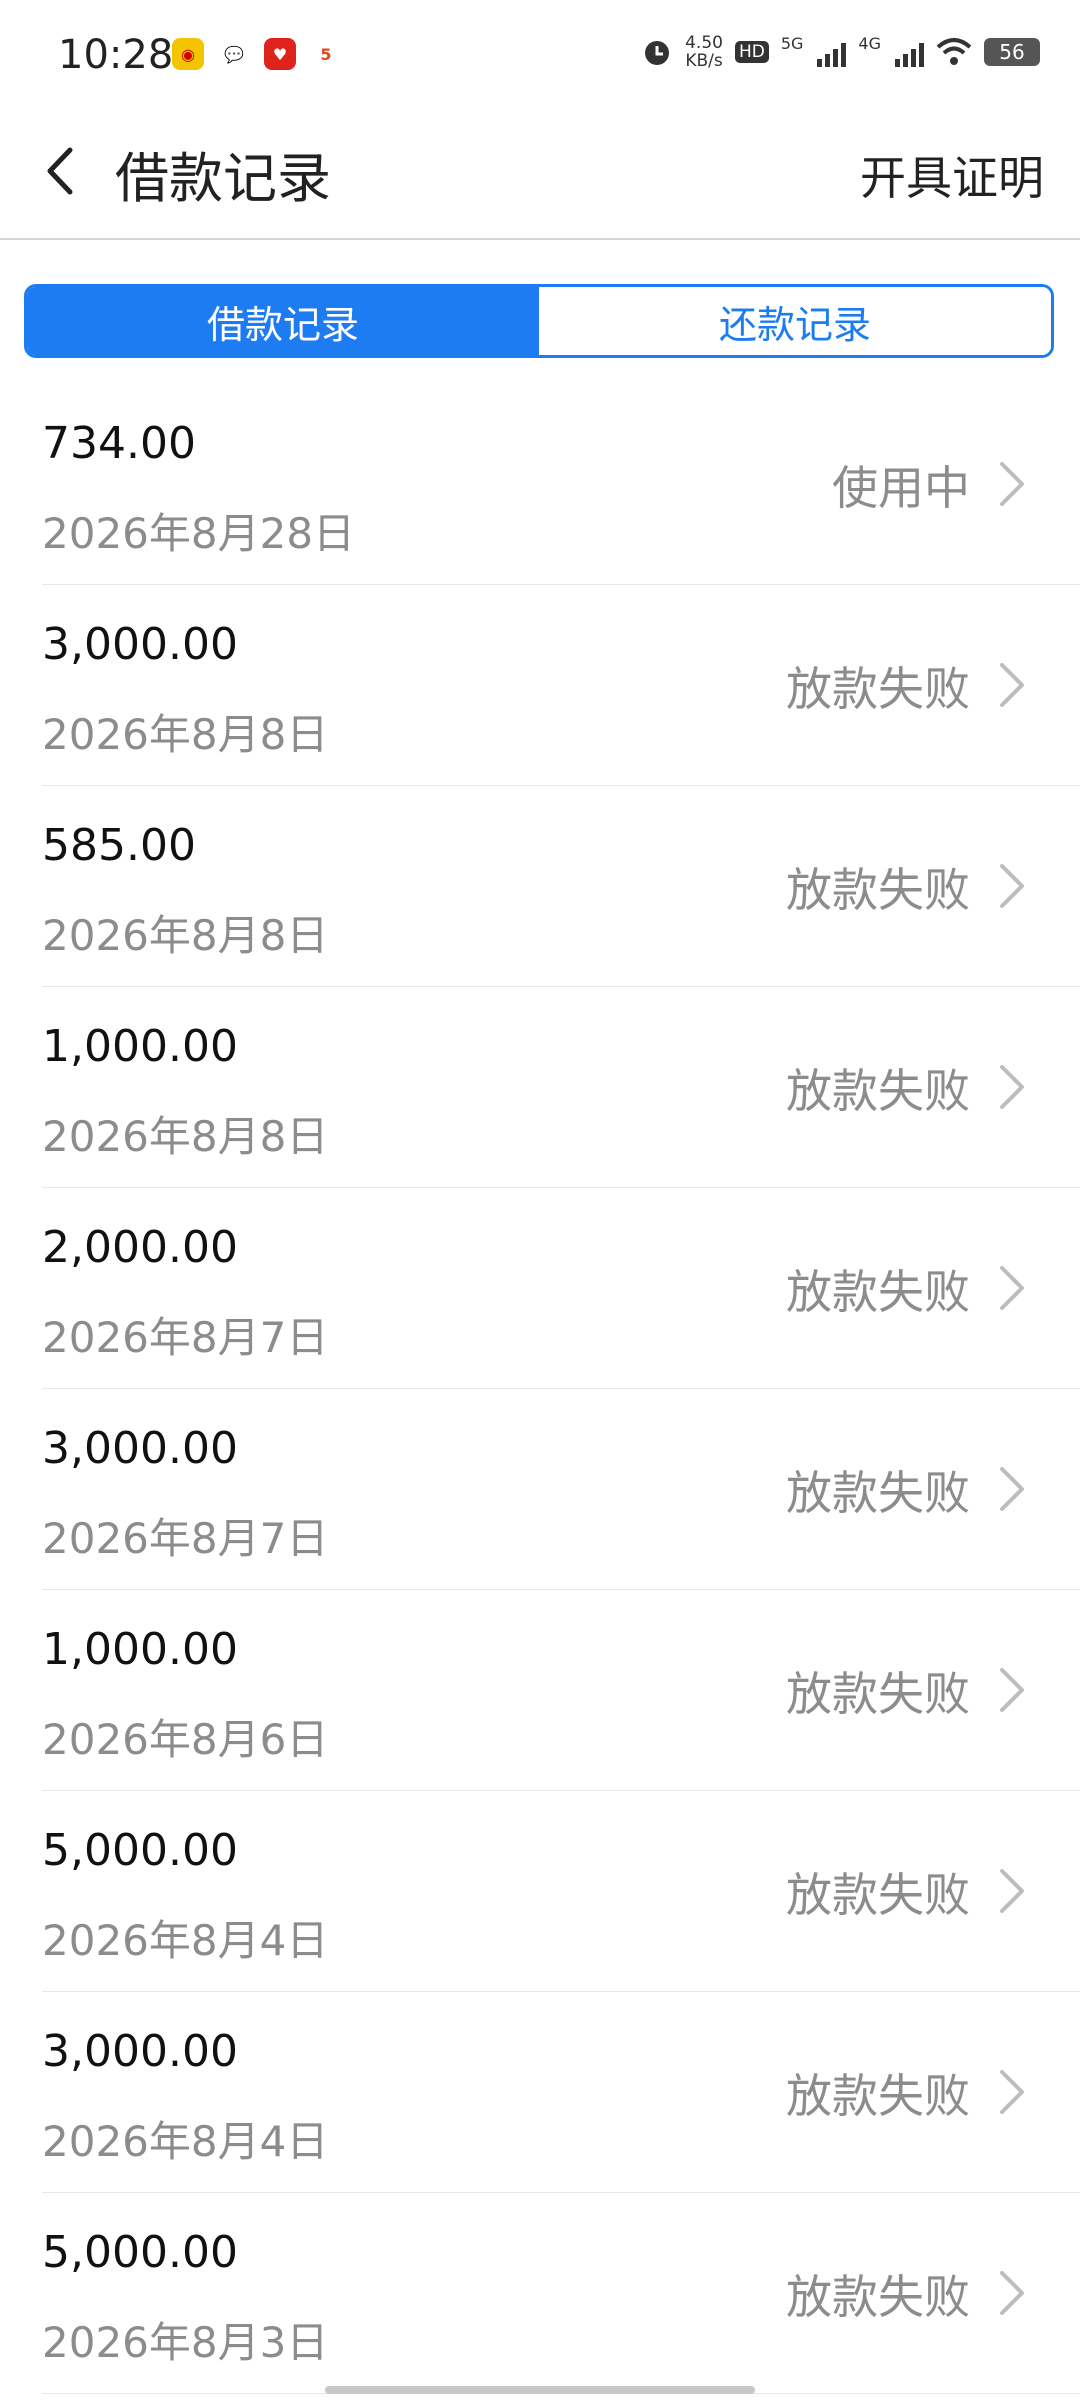 This screenshot has height=2400, width=1080. I want to click on list-item: 3,000.00 2026年8月8日 放款失败, so click(540, 685).